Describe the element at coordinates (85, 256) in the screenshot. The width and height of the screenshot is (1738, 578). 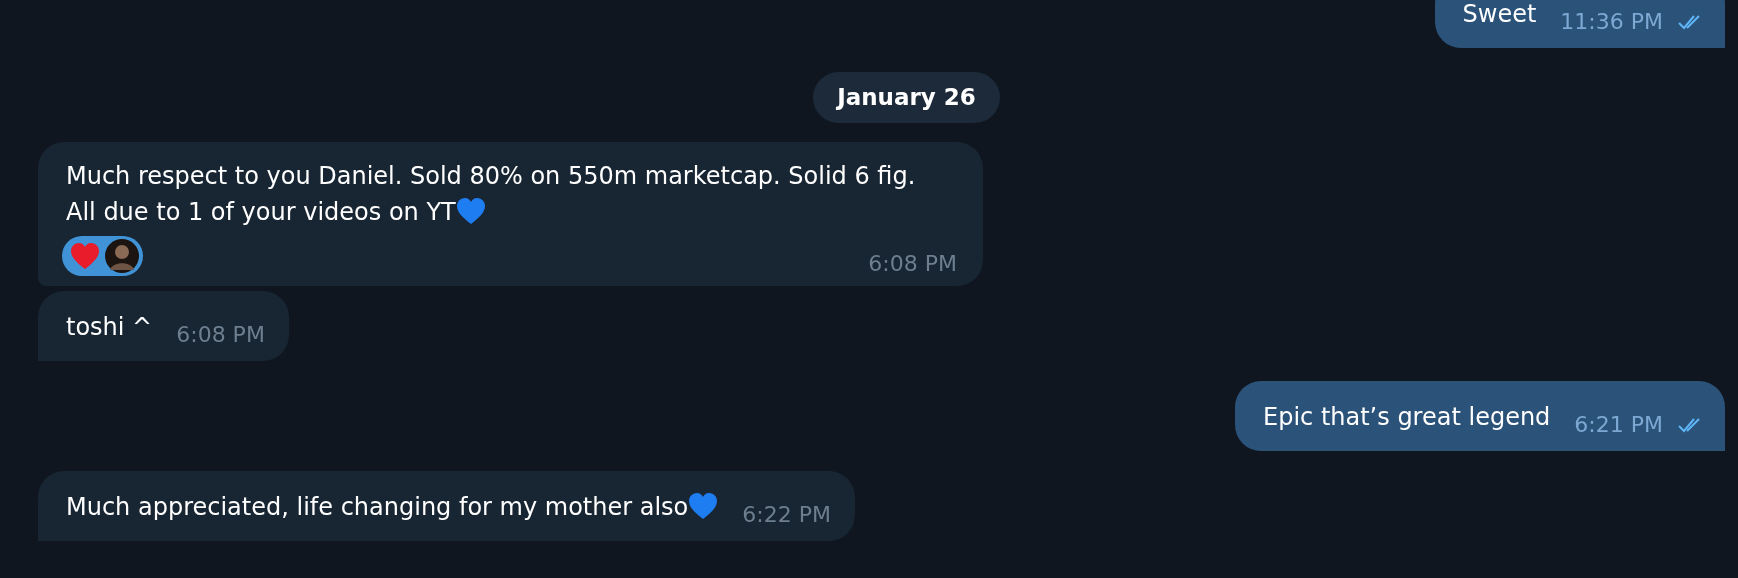
I see `heart-icon` at that location.